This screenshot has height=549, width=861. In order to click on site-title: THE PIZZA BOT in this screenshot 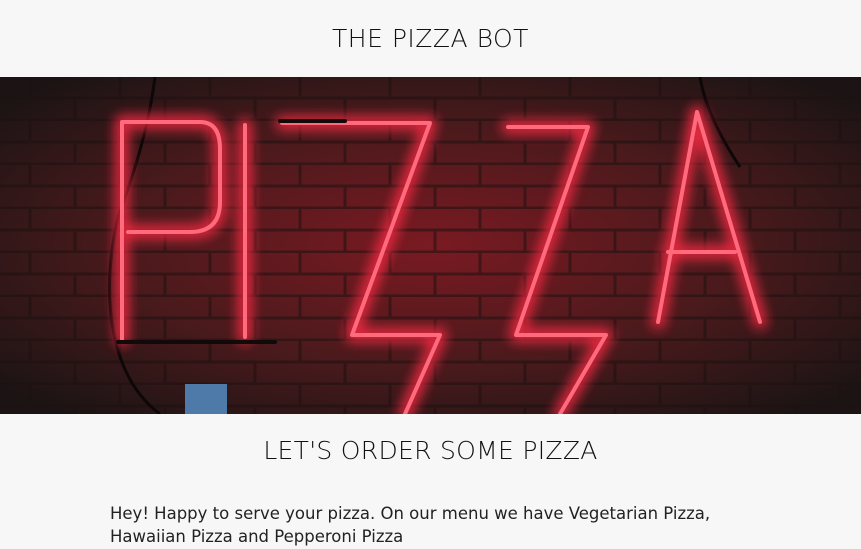, I will do `click(430, 38)`.